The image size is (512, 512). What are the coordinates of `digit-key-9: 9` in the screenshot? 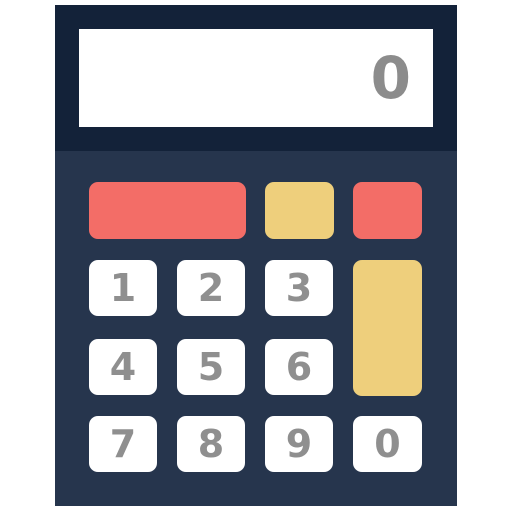 It's located at (299, 444).